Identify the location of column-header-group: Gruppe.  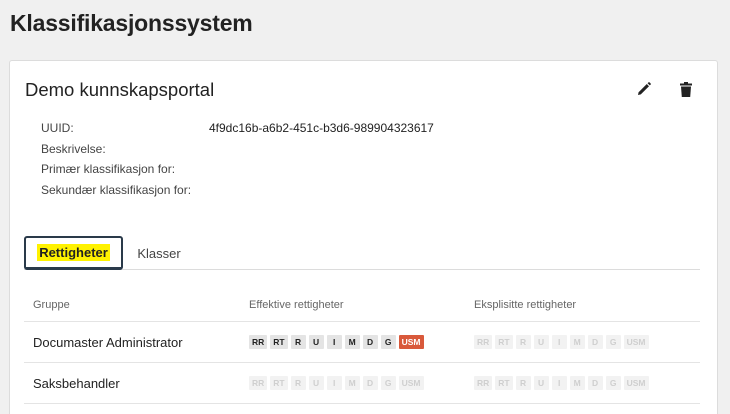
(51, 305).